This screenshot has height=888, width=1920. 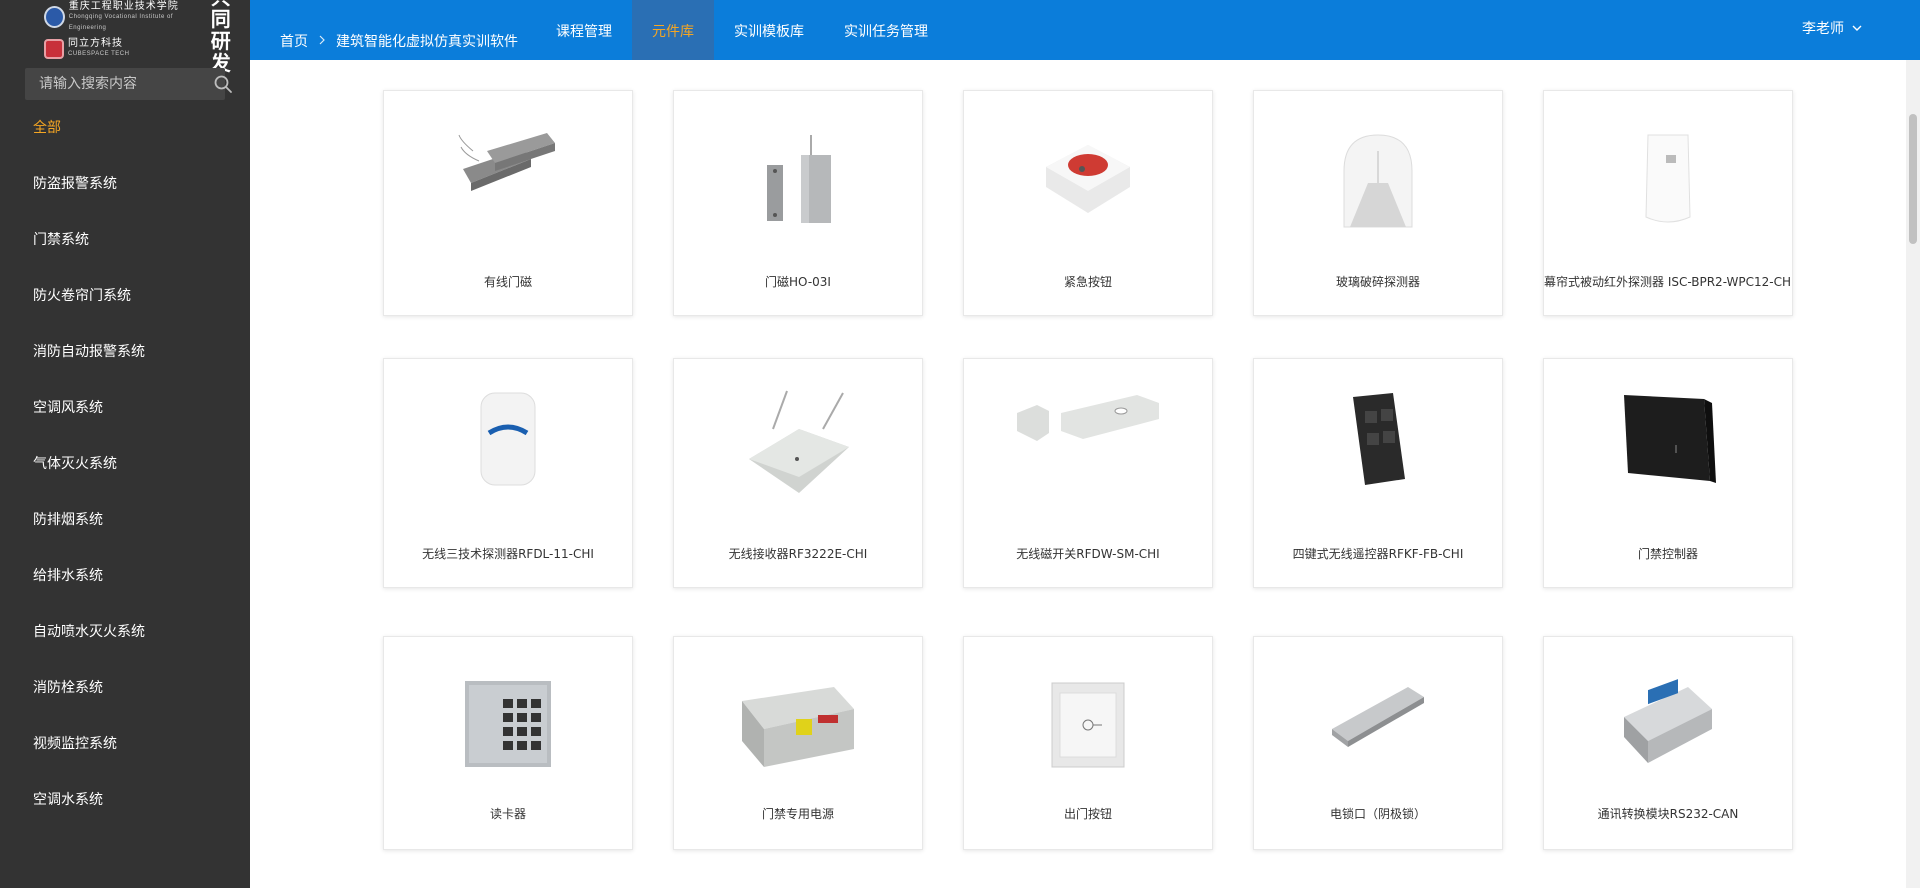 What do you see at coordinates (1088, 554) in the screenshot?
I see `component-name: 无线磁开关RFDW-SM-CHI` at bounding box center [1088, 554].